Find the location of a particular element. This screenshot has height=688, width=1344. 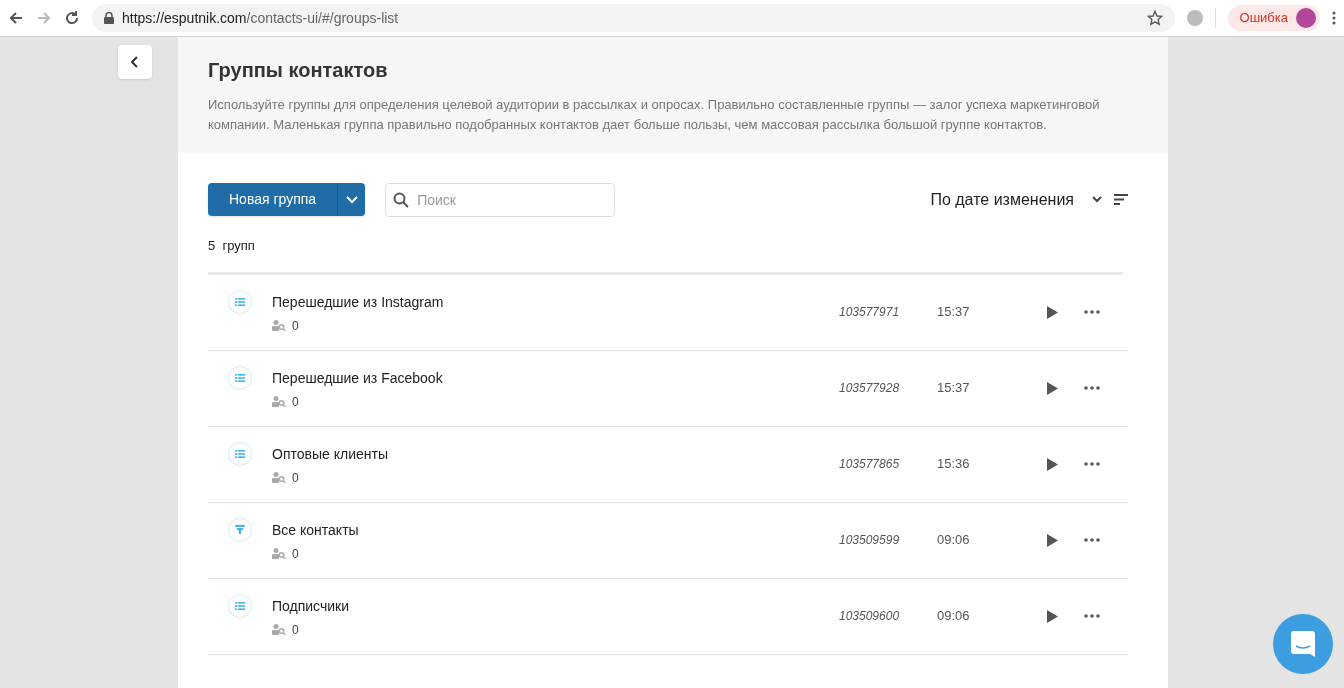

group-row: Подписчики 0 103509600 09:06 is located at coordinates (668, 616).